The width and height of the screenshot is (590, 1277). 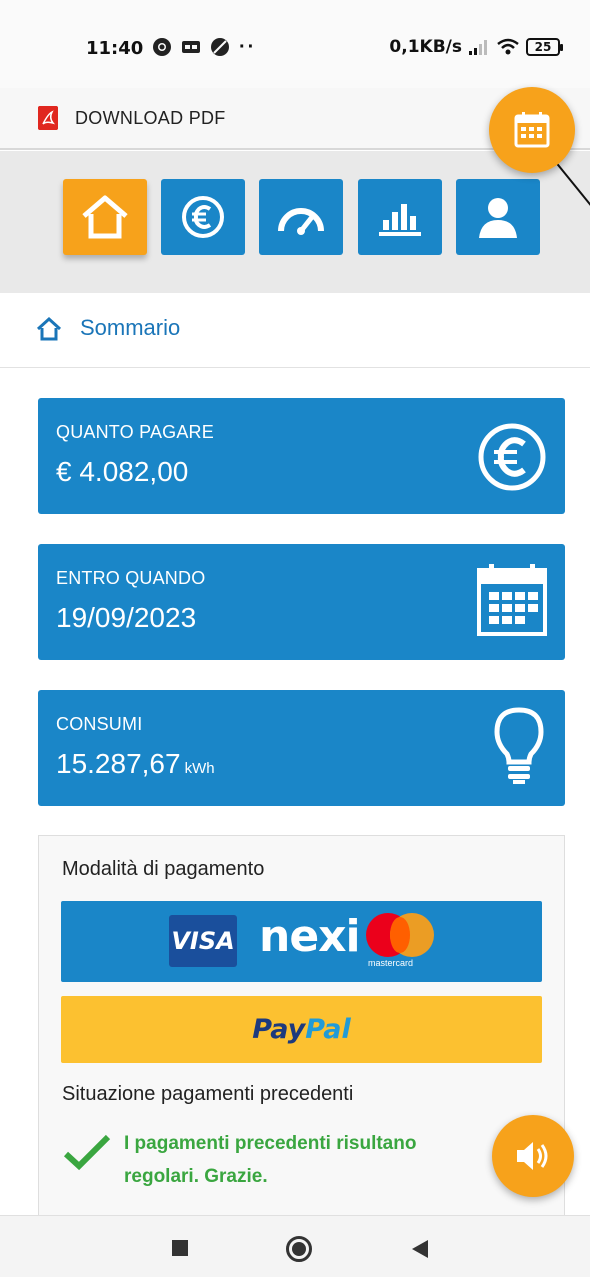 What do you see at coordinates (162, 47) in the screenshot?
I see `chrome-icon` at bounding box center [162, 47].